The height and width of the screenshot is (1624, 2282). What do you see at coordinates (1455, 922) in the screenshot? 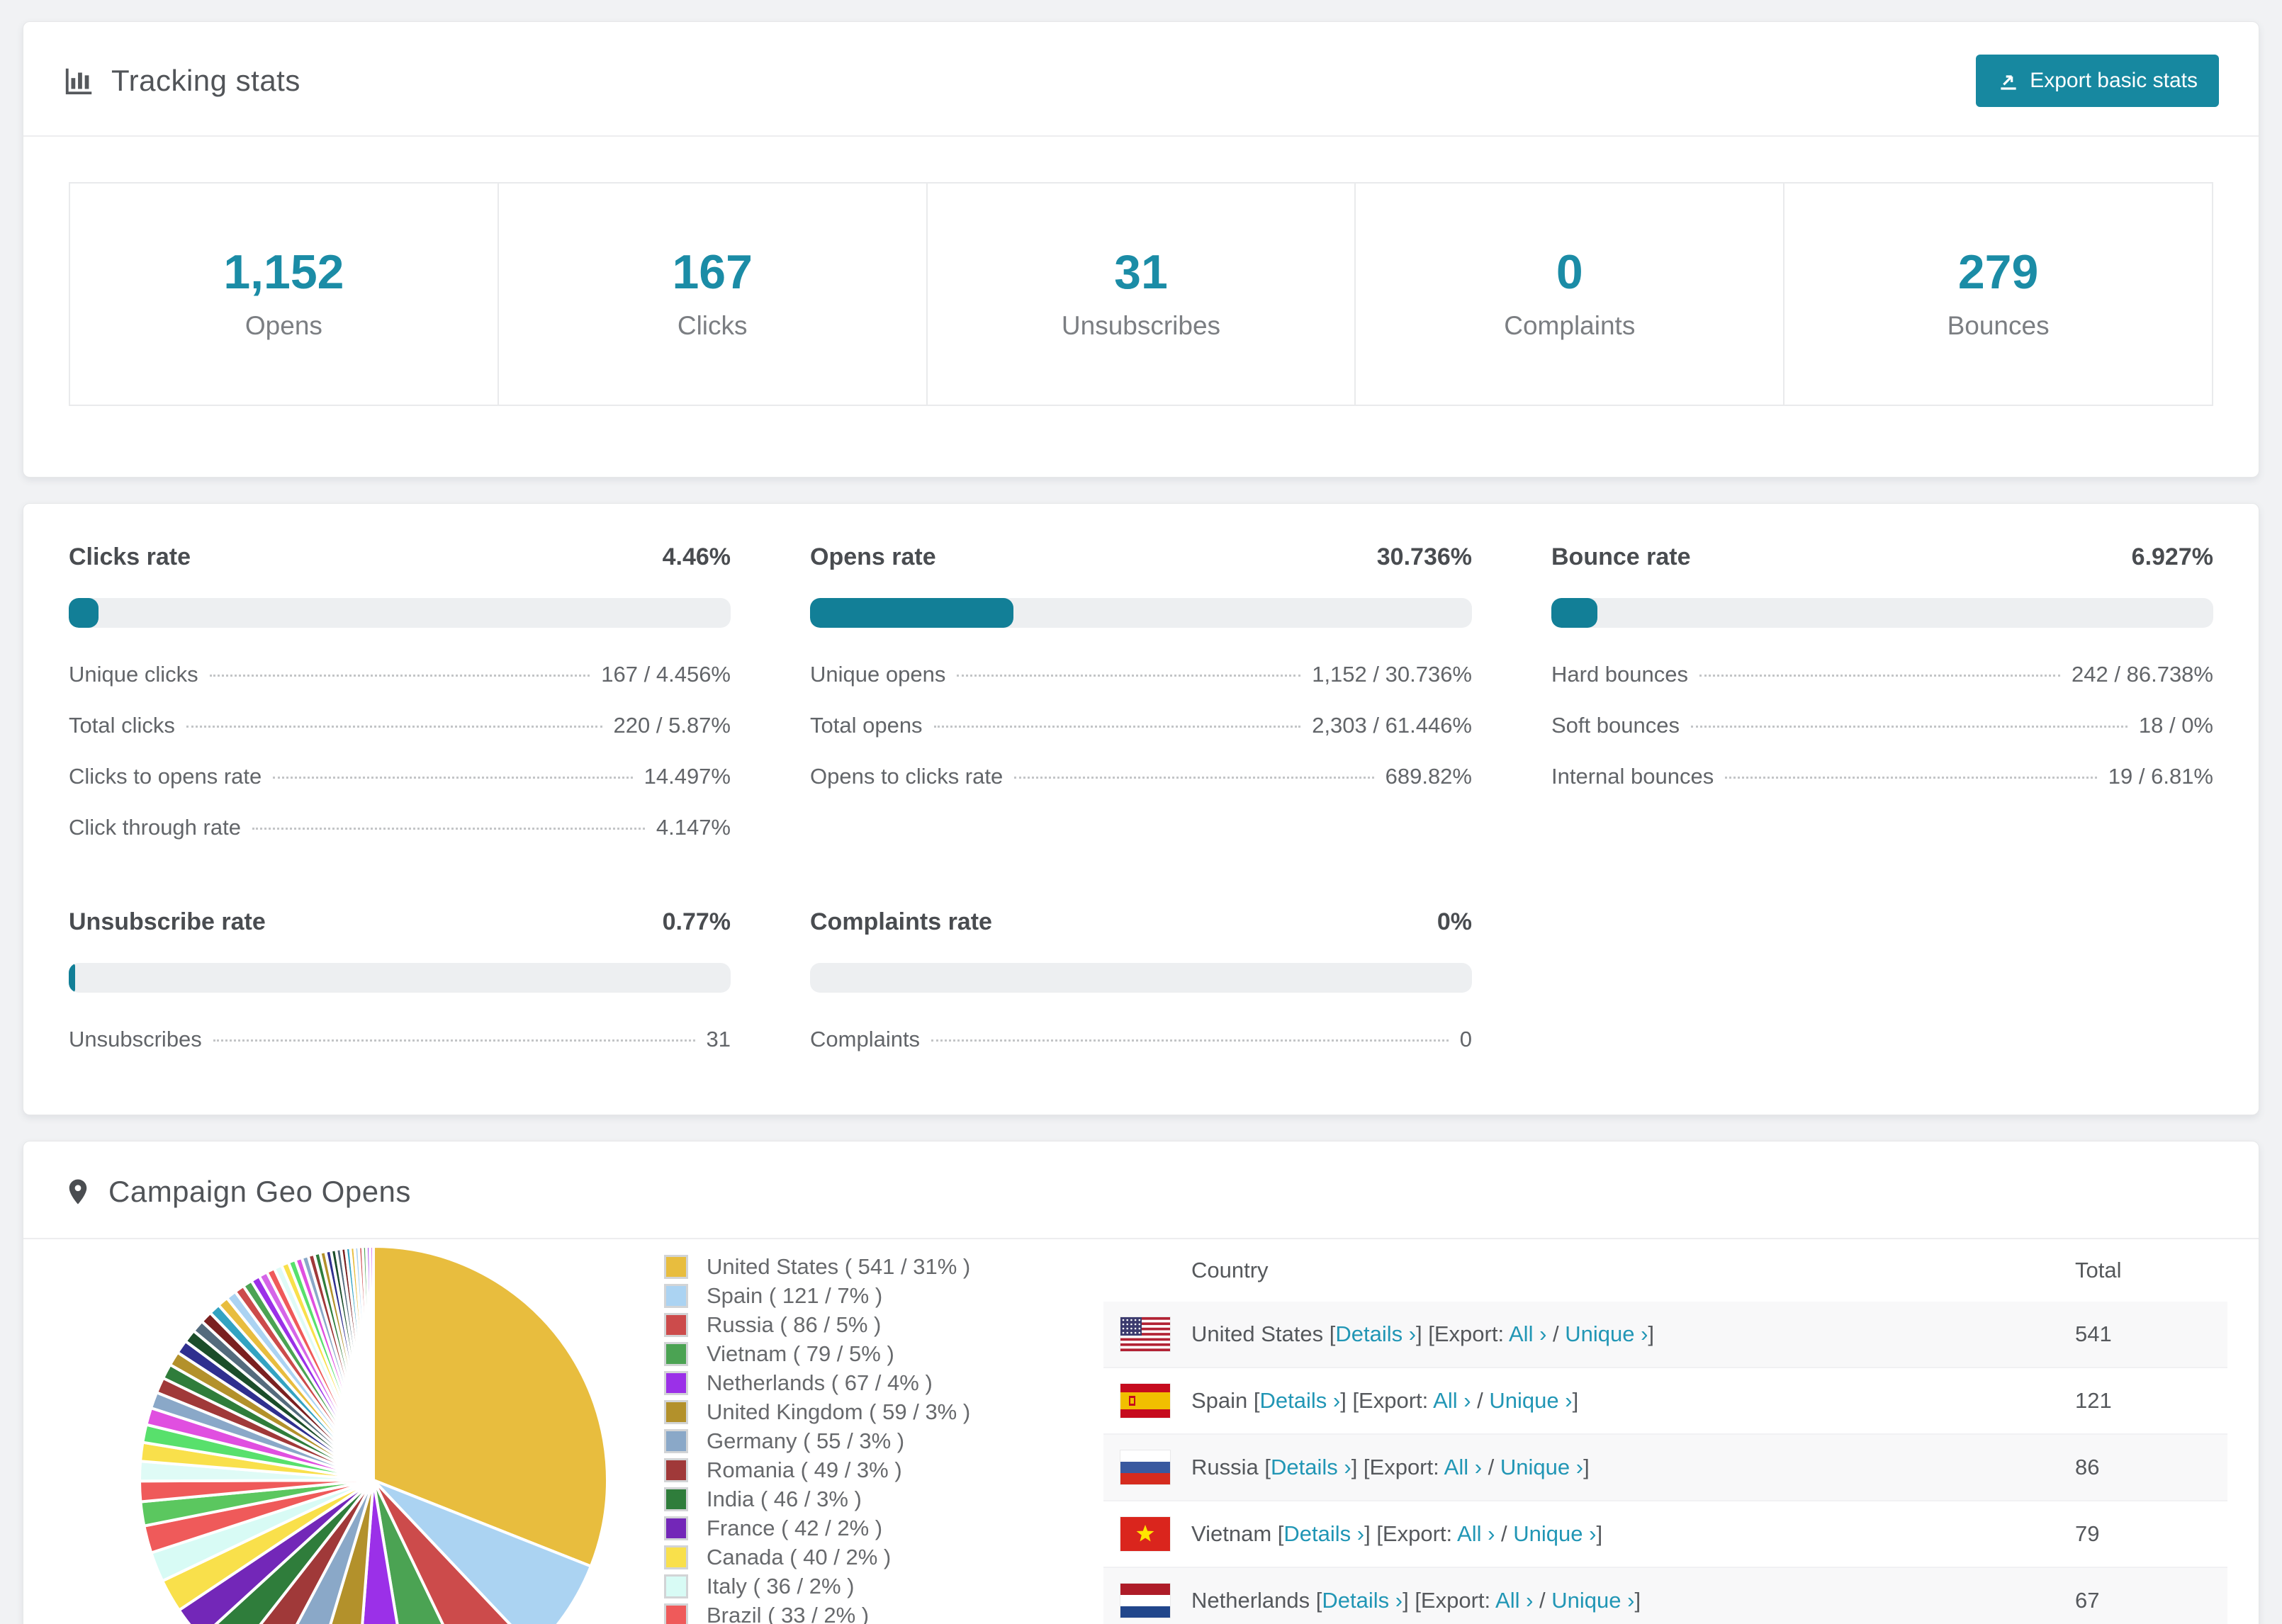
I see `rate-value: 0%` at bounding box center [1455, 922].